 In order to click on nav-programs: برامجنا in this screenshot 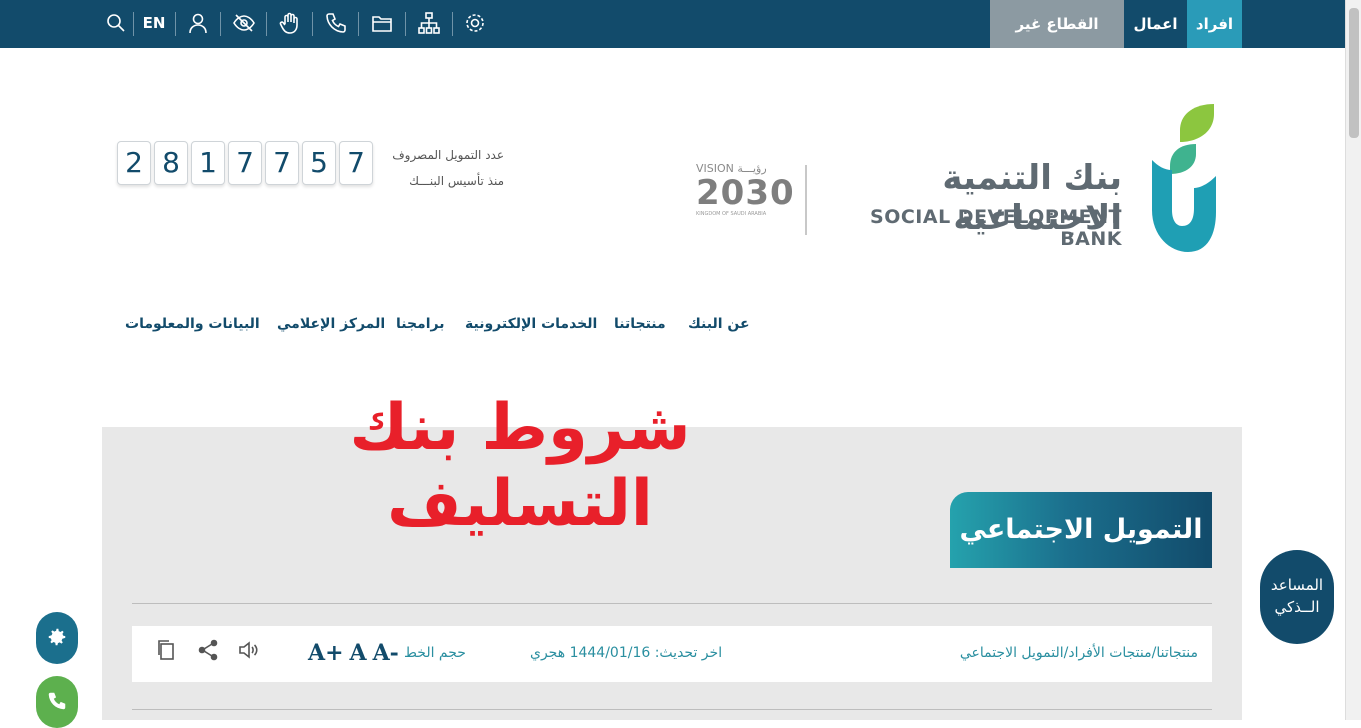, I will do `click(420, 326)`.